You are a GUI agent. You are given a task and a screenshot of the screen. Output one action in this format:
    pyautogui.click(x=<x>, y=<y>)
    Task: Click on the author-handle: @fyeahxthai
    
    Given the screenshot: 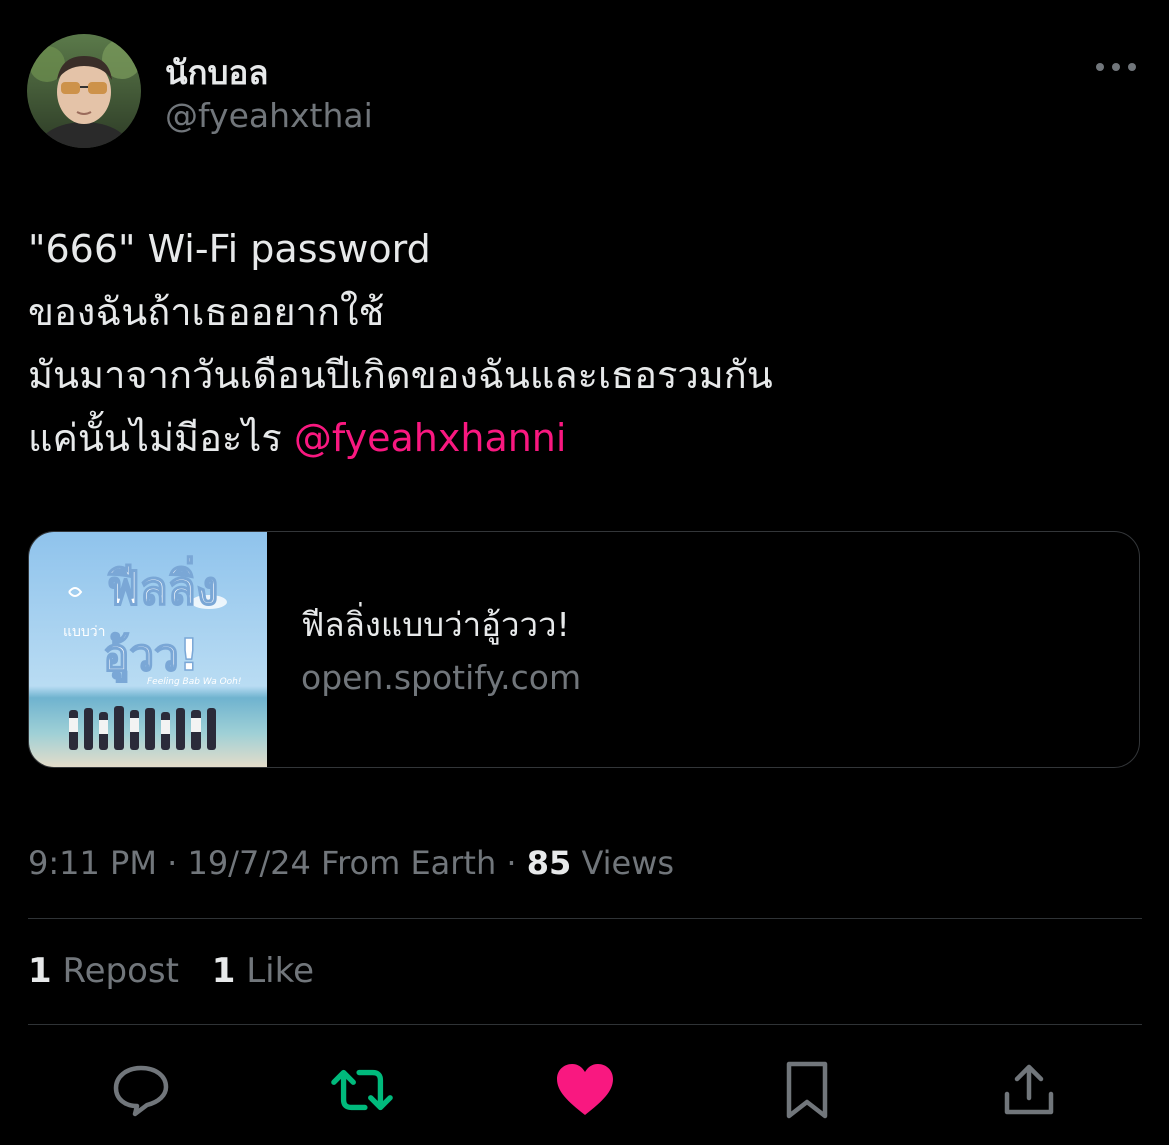 What is the action you would take?
    pyautogui.click(x=269, y=115)
    